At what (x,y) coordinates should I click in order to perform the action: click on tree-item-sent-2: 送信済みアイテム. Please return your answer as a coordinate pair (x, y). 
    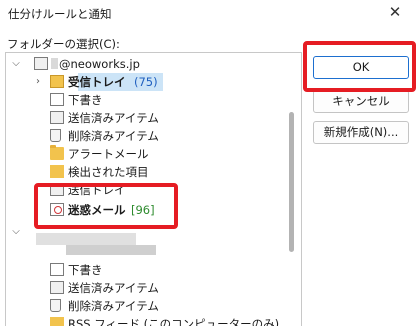
    Looking at the image, I should click on (146, 288).